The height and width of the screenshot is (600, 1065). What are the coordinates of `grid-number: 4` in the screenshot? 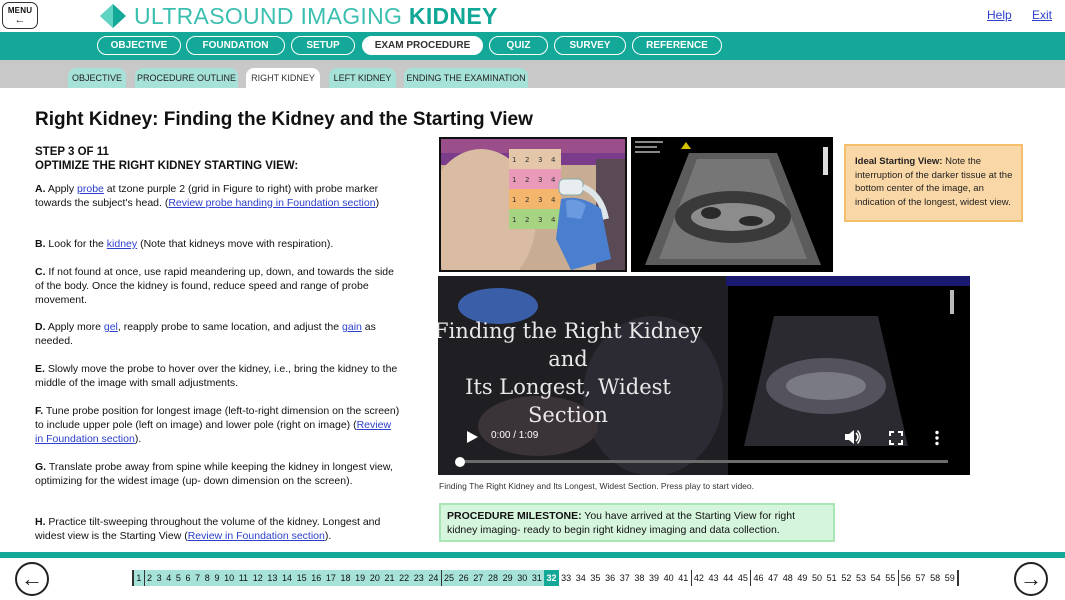 It's located at (553, 220).